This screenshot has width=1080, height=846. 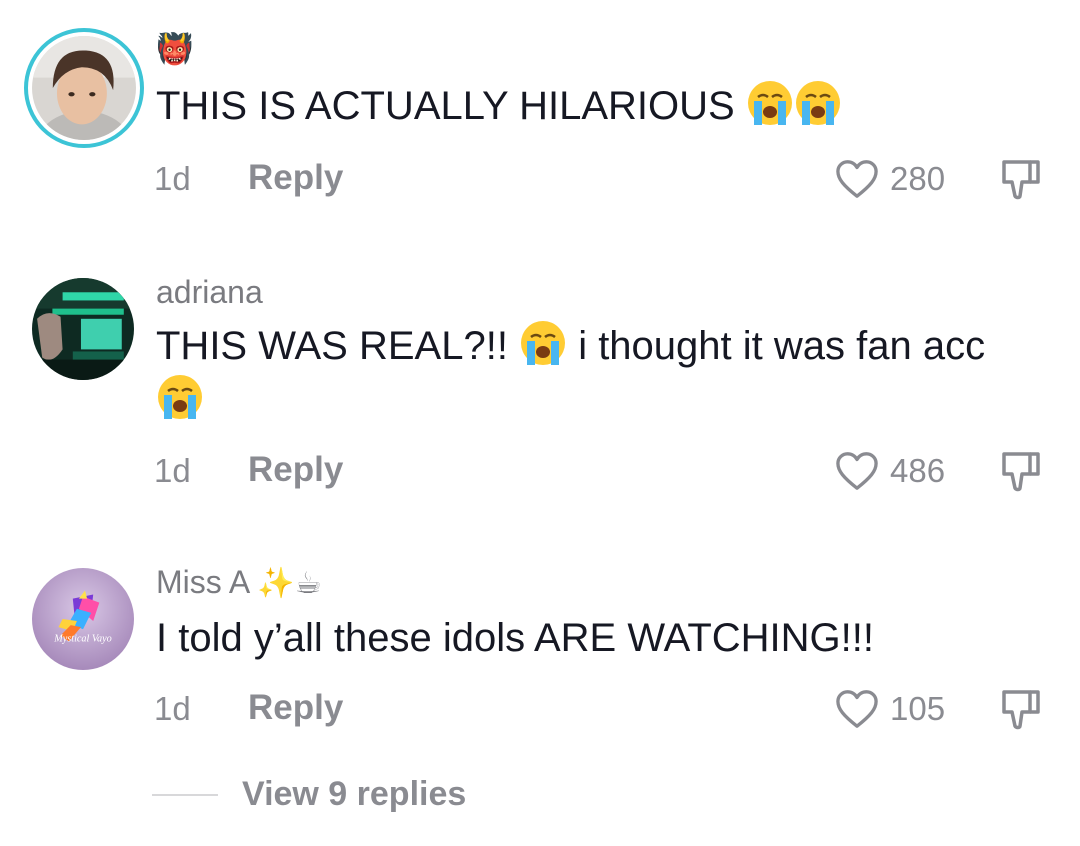 What do you see at coordinates (289, 583) in the screenshot?
I see `sparkles-coffee-emoji: ✨☕` at bounding box center [289, 583].